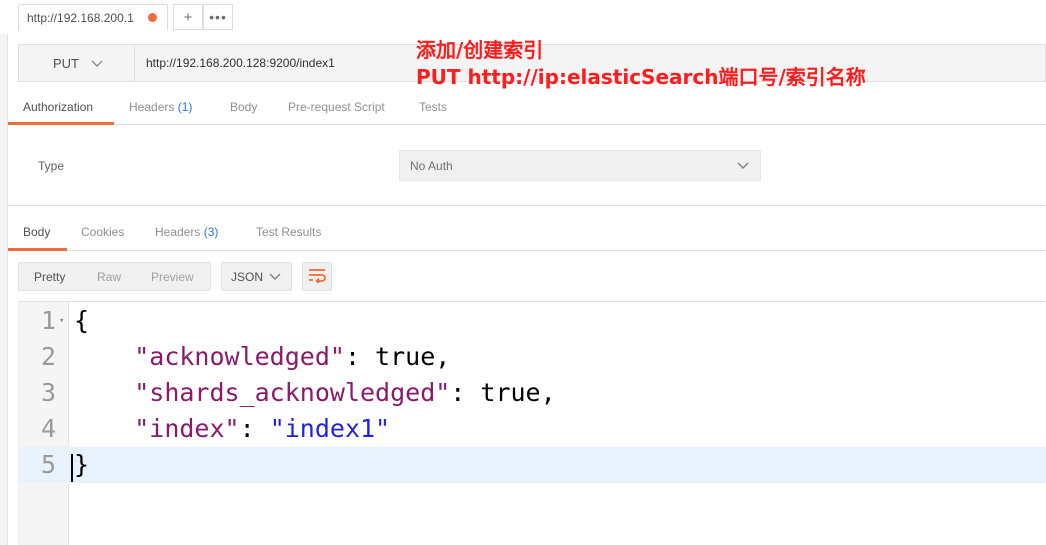 This screenshot has width=1046, height=545. I want to click on request-tab: http://192.168.200.1, so click(93, 17).